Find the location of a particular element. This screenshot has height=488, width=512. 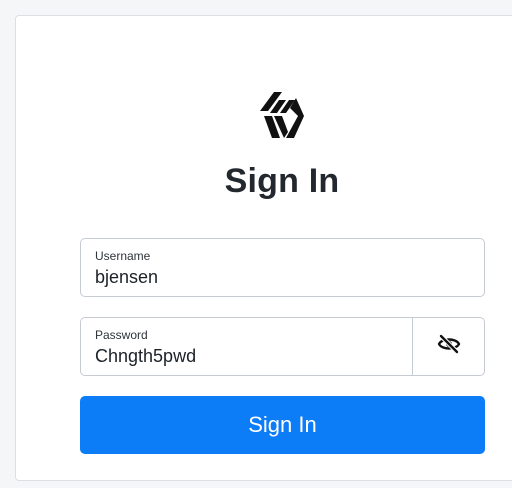

password-input: Chngth5pwd is located at coordinates (145, 356).